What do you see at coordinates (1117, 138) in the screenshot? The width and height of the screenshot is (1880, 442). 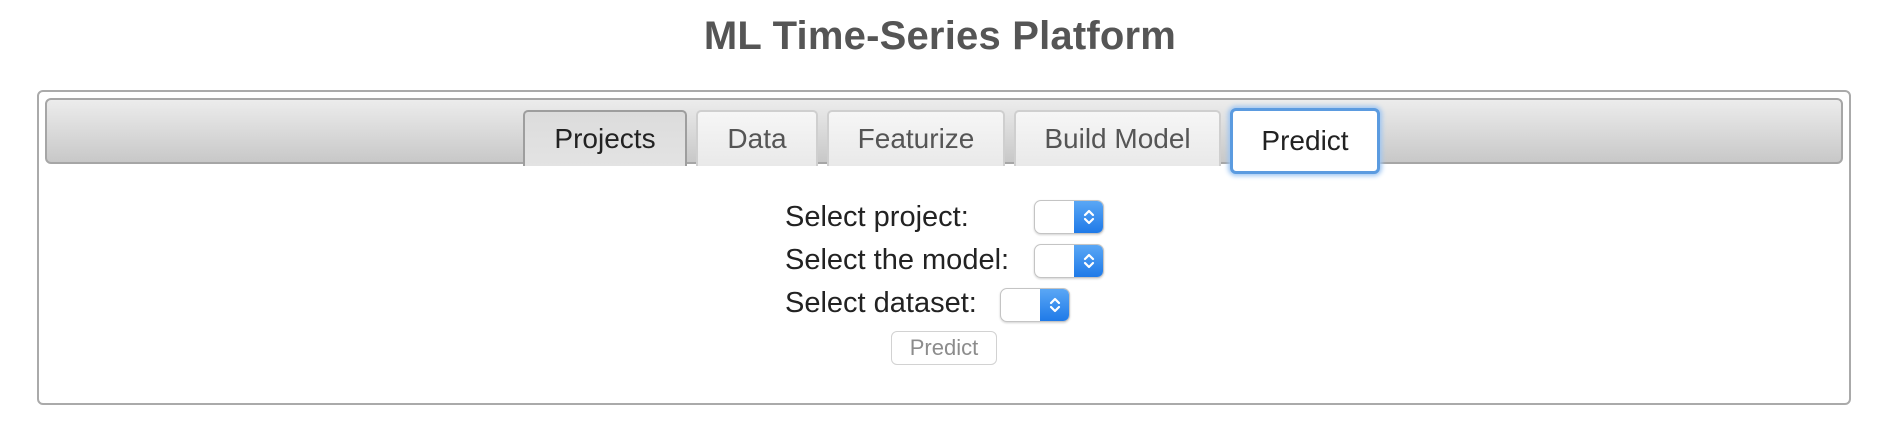 I see `tab-build-model: Build Model` at bounding box center [1117, 138].